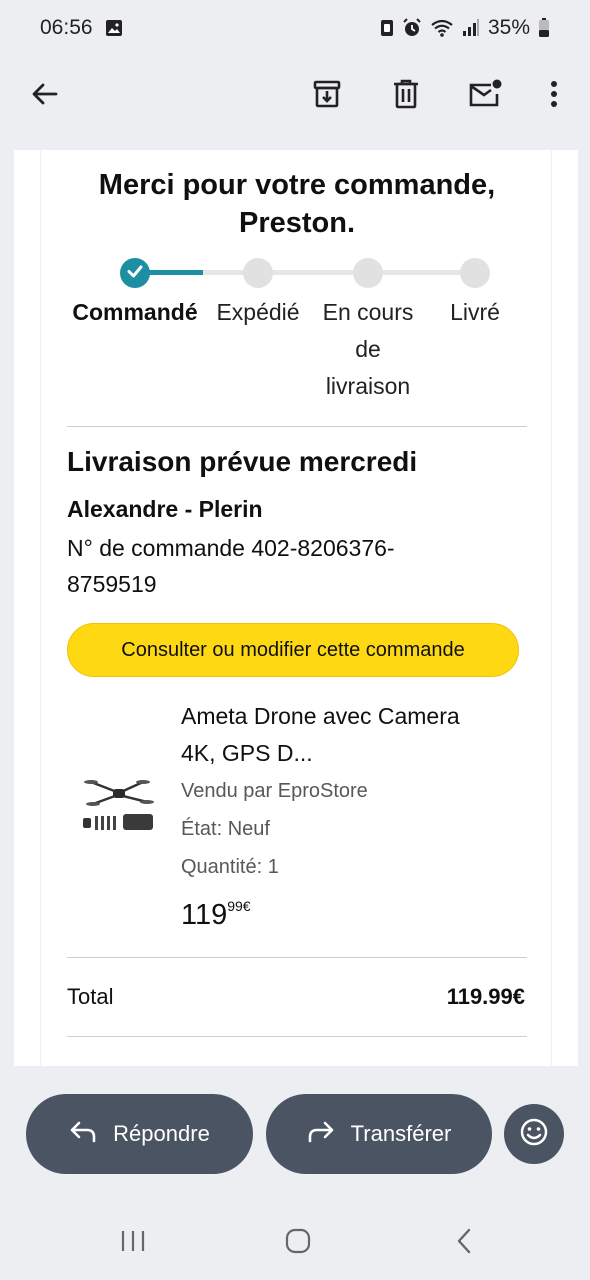  I want to click on step-dot-shipped, so click(258, 273).